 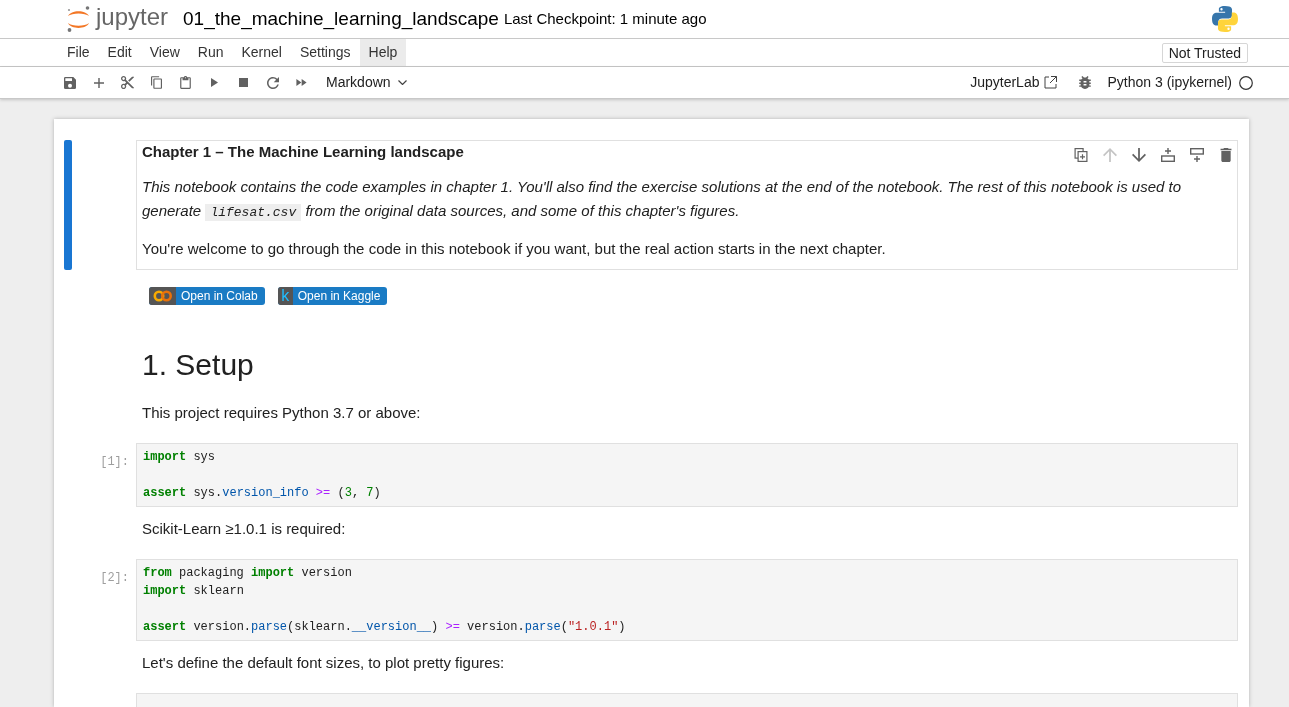 I want to click on cell-type-dropdown: Markdown, so click(x=366, y=82).